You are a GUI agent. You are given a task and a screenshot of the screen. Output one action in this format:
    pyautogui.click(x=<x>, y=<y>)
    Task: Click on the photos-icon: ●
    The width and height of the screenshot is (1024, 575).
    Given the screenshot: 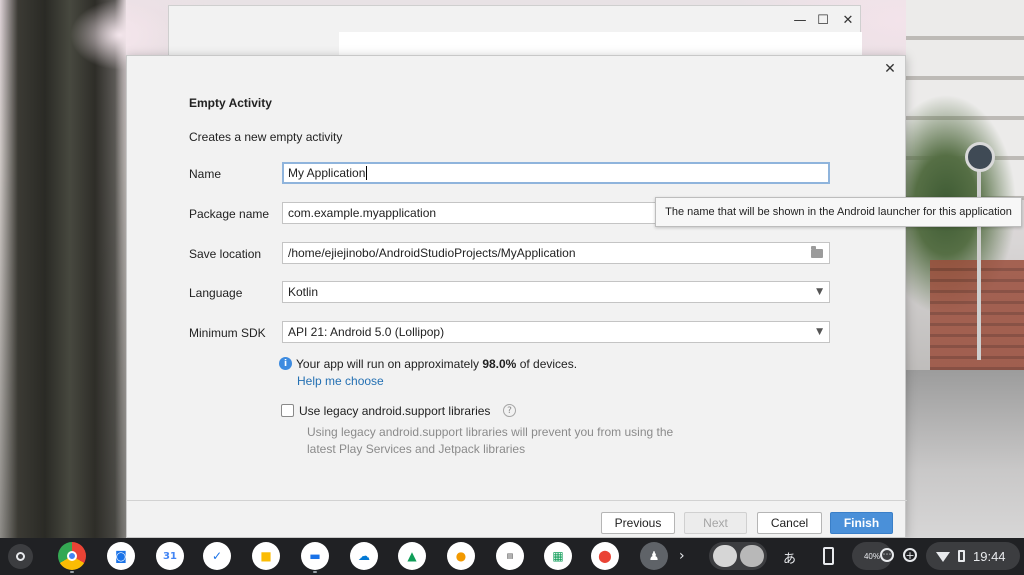 What is the action you would take?
    pyautogui.click(x=461, y=556)
    